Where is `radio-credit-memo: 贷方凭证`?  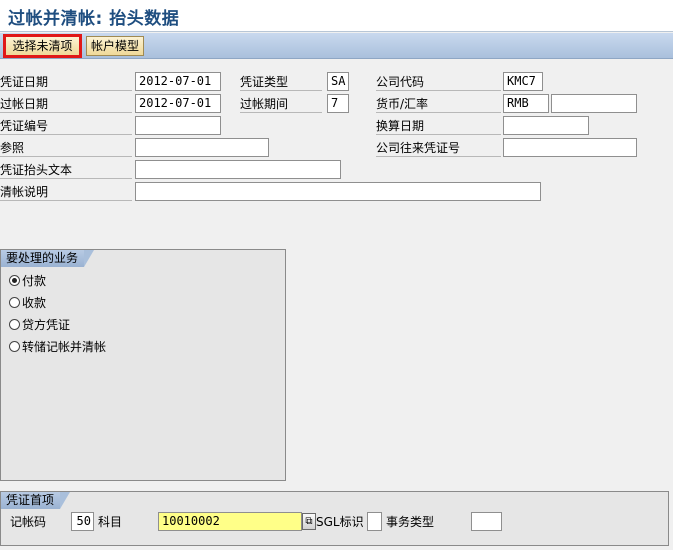 radio-credit-memo: 贷方凭证 is located at coordinates (39, 325).